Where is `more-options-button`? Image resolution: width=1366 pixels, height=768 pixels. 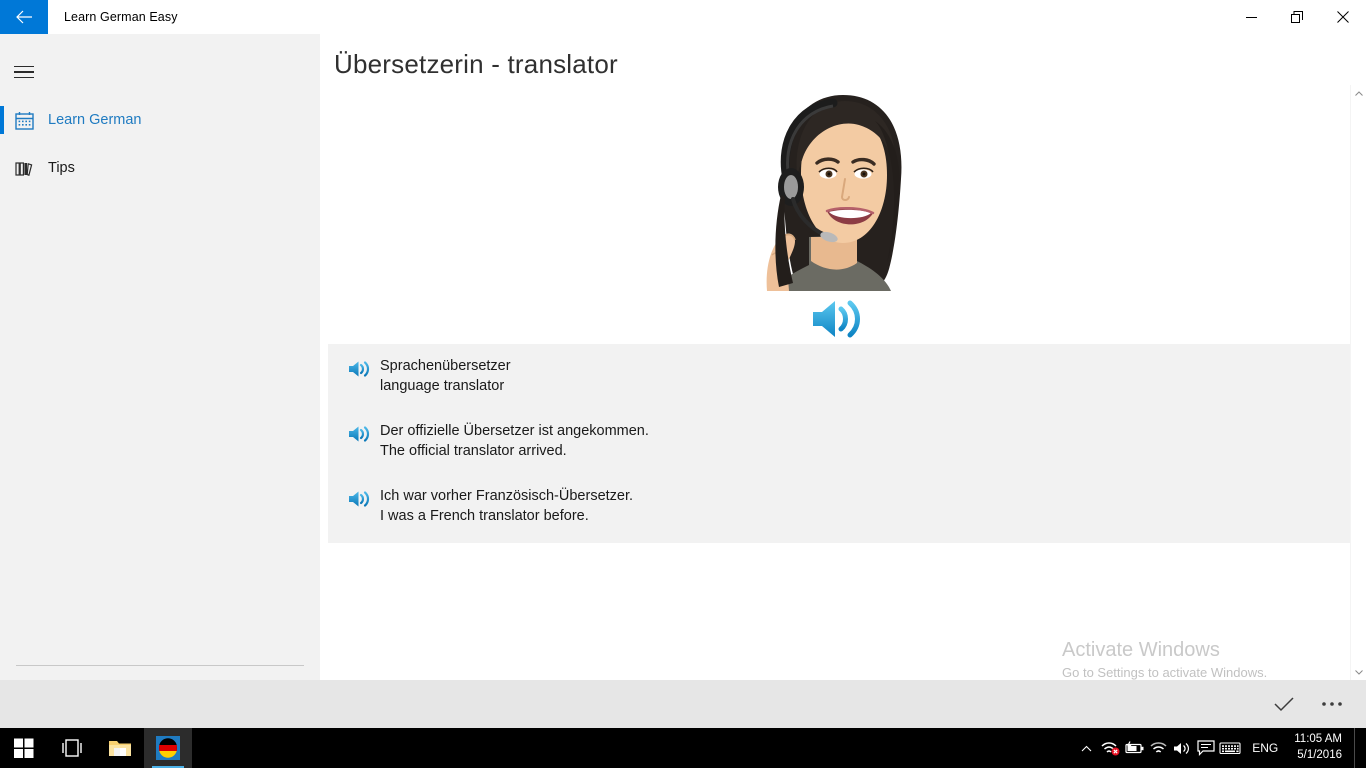 more-options-button is located at coordinates (1332, 704).